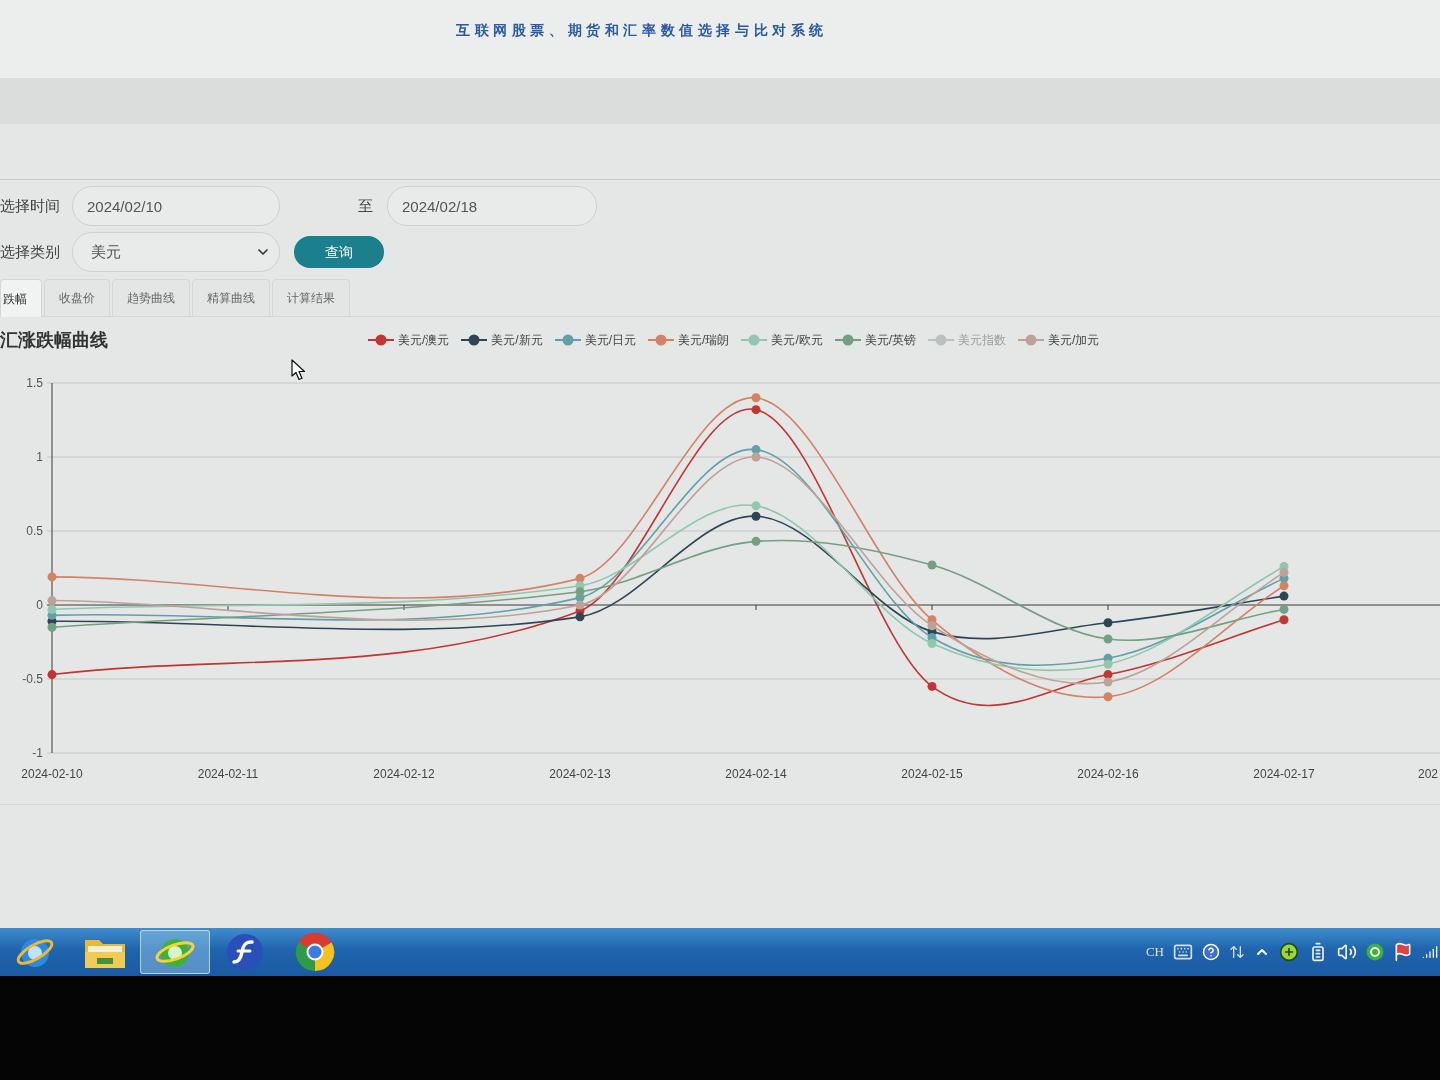 Image resolution: width=1440 pixels, height=1080 pixels. I want to click on x-axis-label: 2024-02-14, so click(756, 774).